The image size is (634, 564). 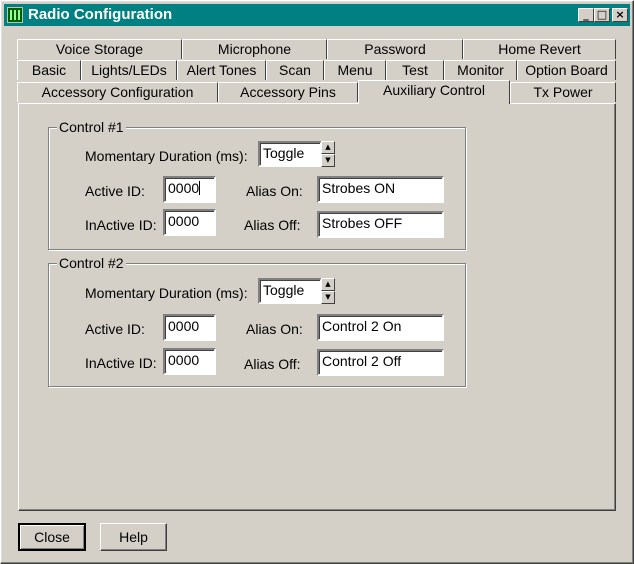 I want to click on tab-microphone: Microphone, so click(x=254, y=49).